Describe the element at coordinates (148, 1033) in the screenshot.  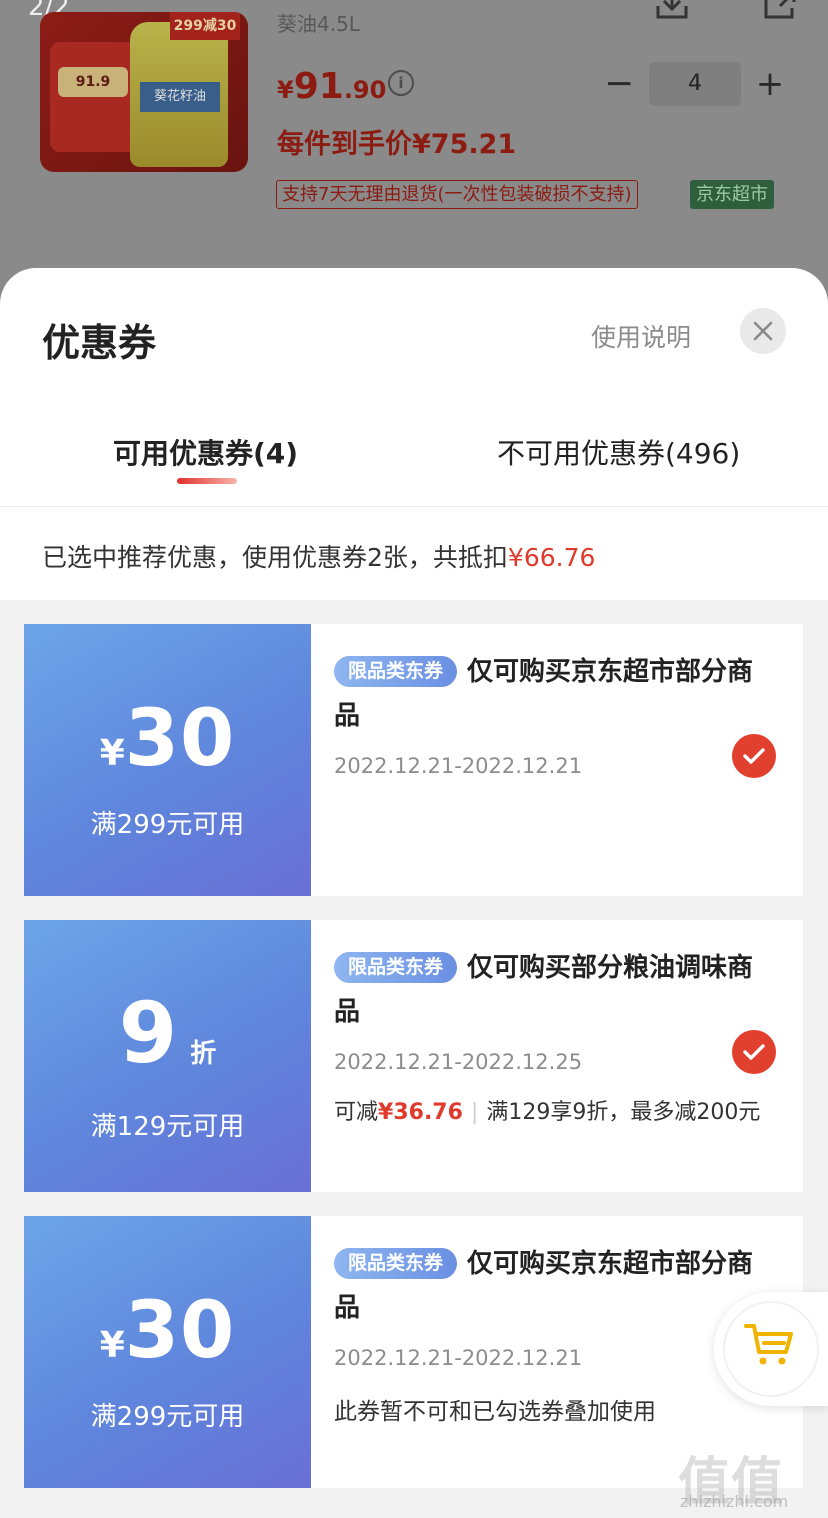
I see `coupon-amount: 9` at that location.